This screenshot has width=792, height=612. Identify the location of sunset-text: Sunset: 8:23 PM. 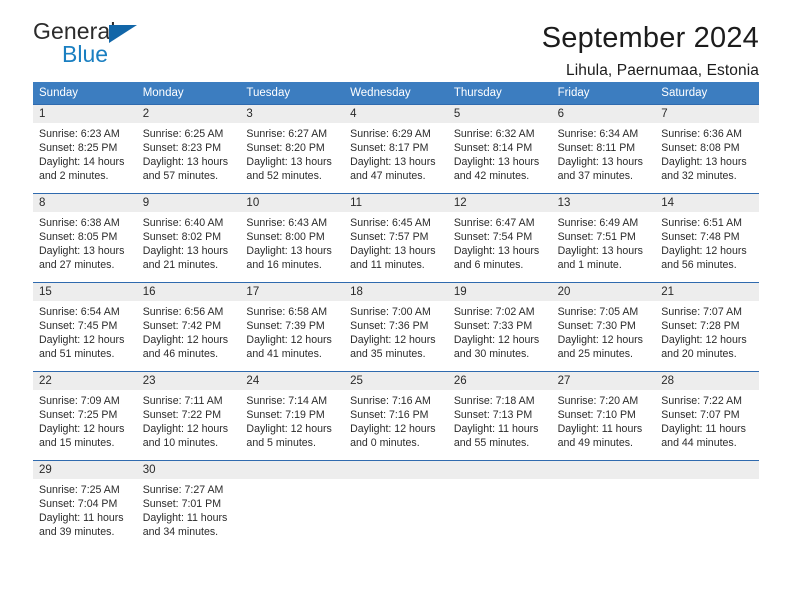
(182, 148).